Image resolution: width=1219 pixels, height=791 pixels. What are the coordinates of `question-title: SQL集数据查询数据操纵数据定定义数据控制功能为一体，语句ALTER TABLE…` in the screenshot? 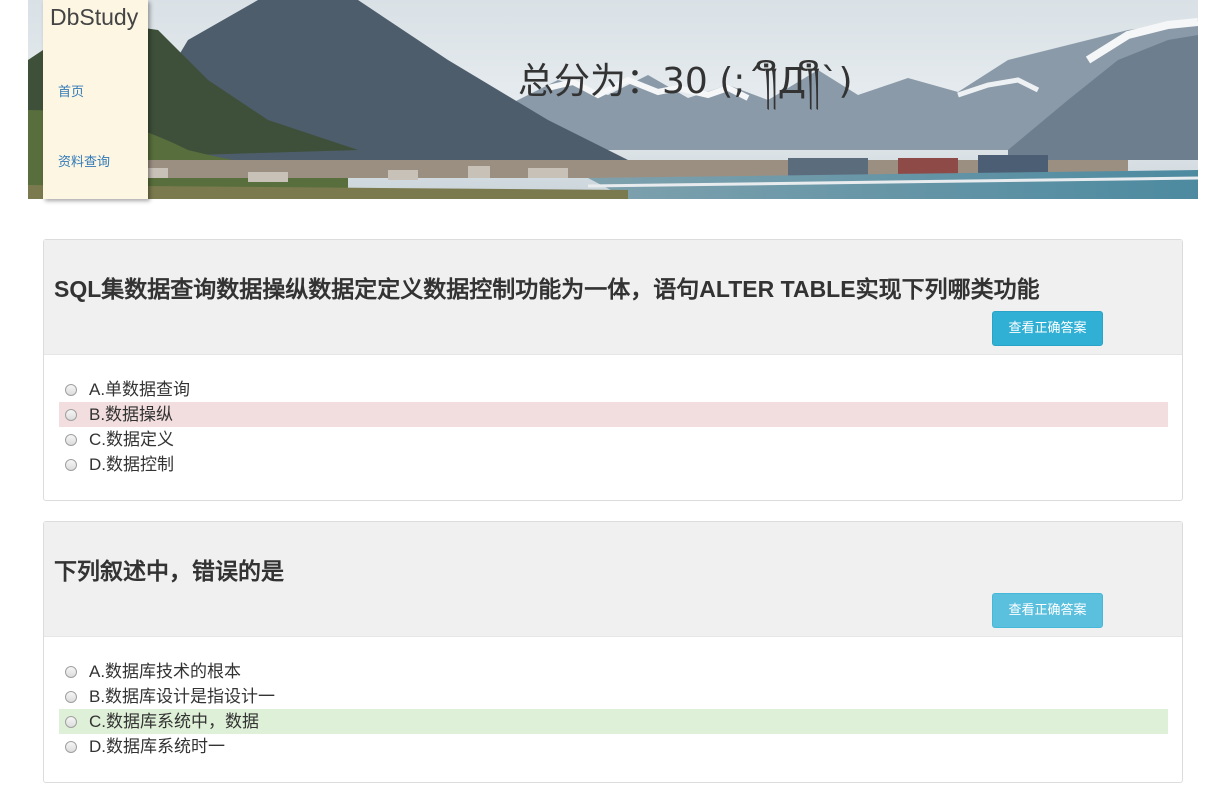 It's located at (547, 289).